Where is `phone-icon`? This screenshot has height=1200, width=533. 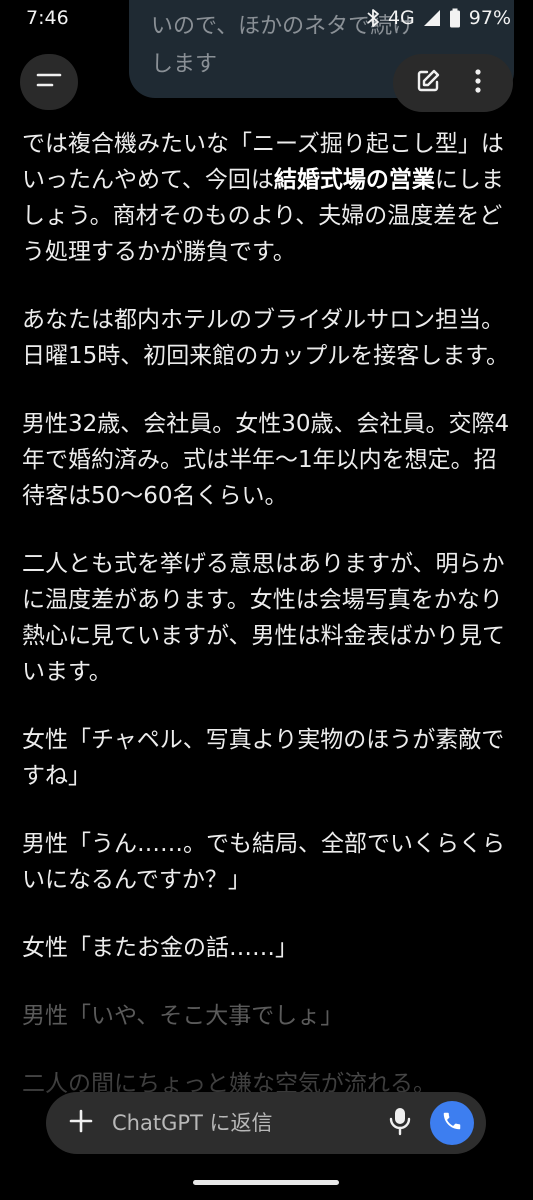 phone-icon is located at coordinates (452, 1123).